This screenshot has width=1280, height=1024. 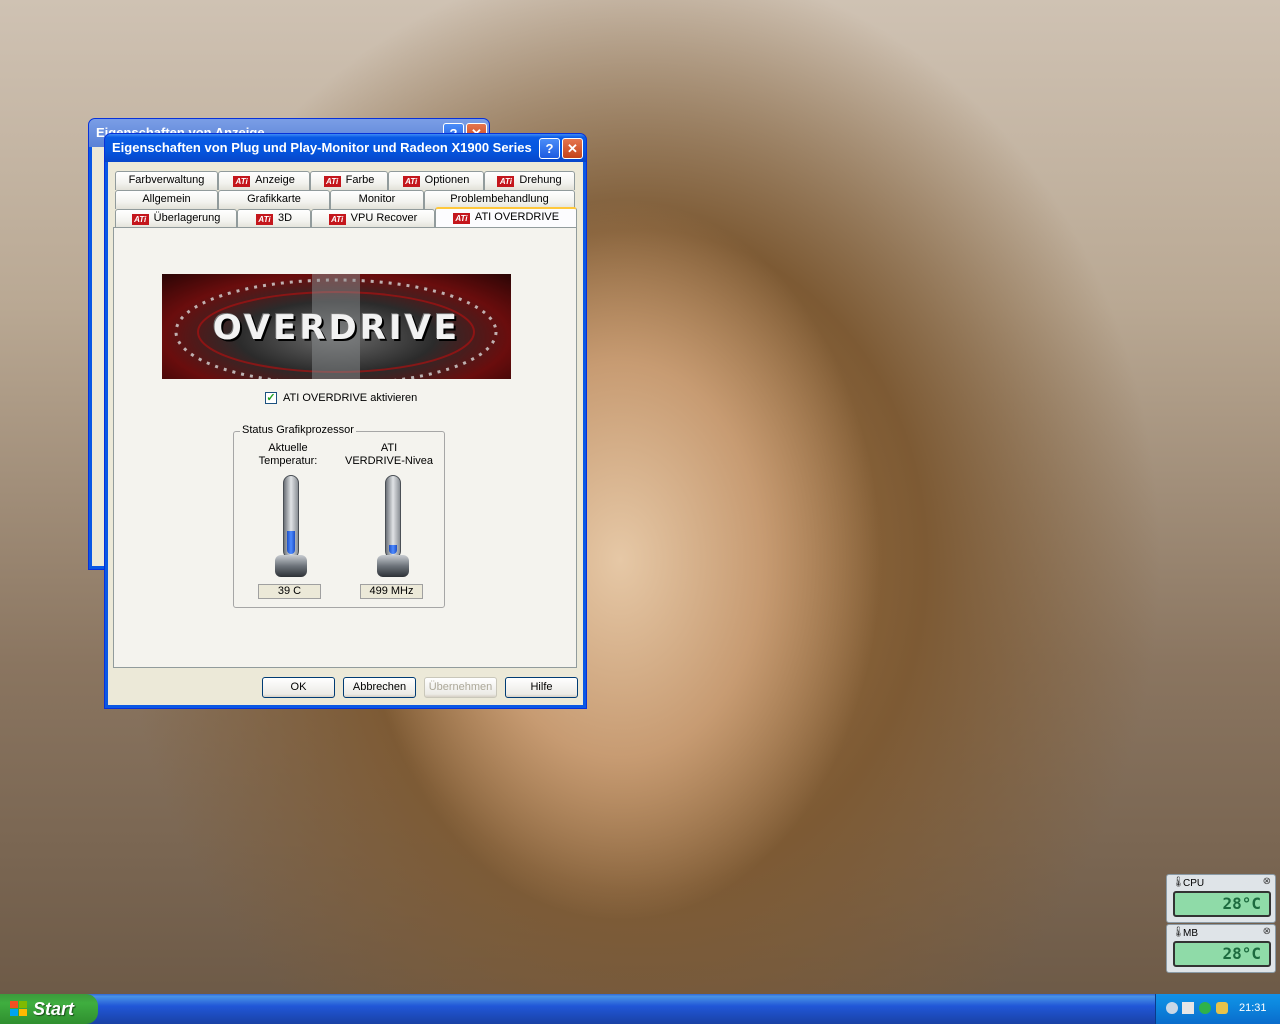 I want to click on tab-label: Grafikkarte, so click(x=274, y=199).